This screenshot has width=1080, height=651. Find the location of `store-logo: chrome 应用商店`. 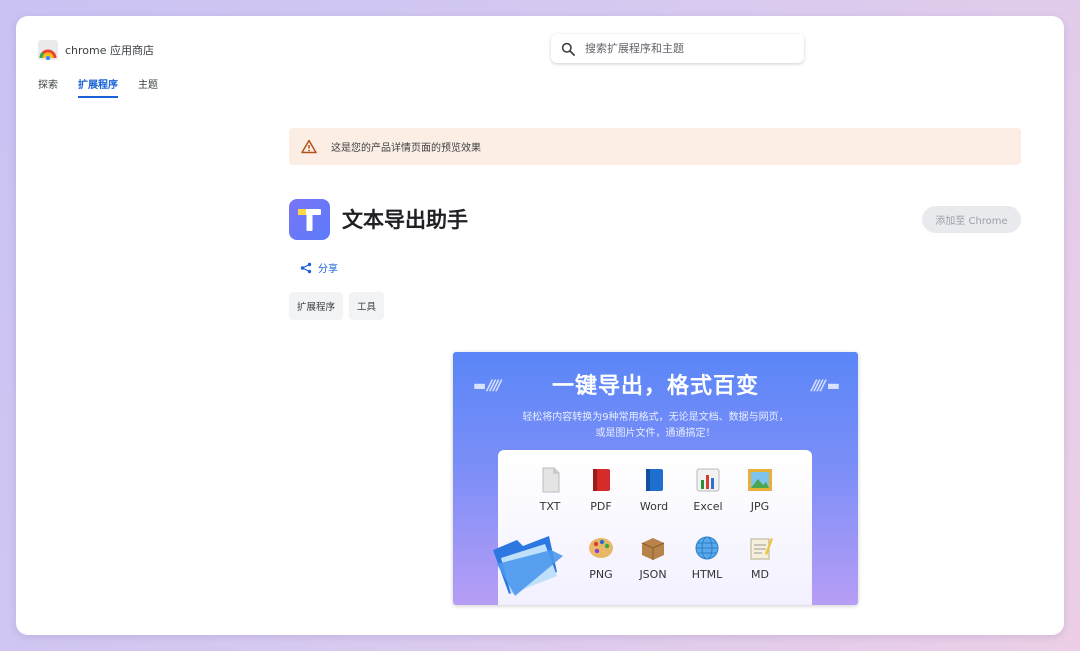

store-logo: chrome 应用商店 is located at coordinates (96, 50).